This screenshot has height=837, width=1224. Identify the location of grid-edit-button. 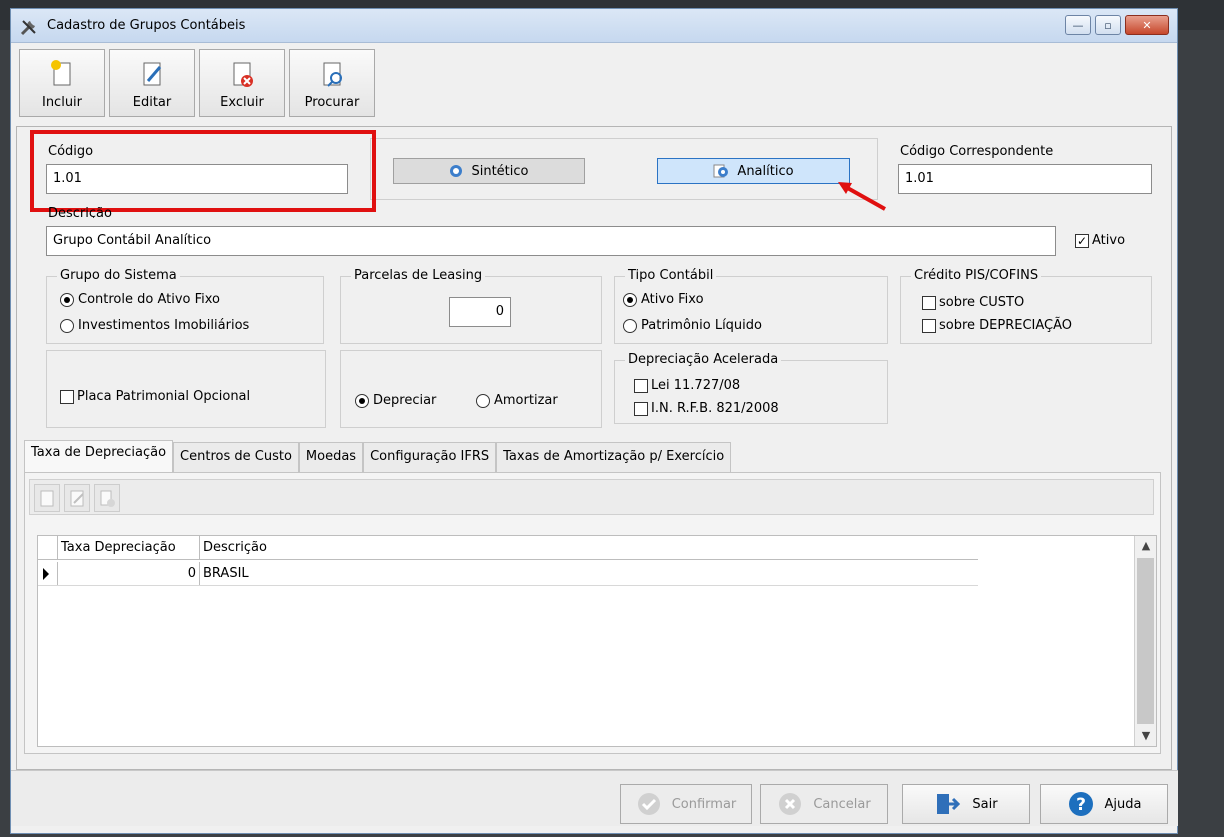
(77, 498).